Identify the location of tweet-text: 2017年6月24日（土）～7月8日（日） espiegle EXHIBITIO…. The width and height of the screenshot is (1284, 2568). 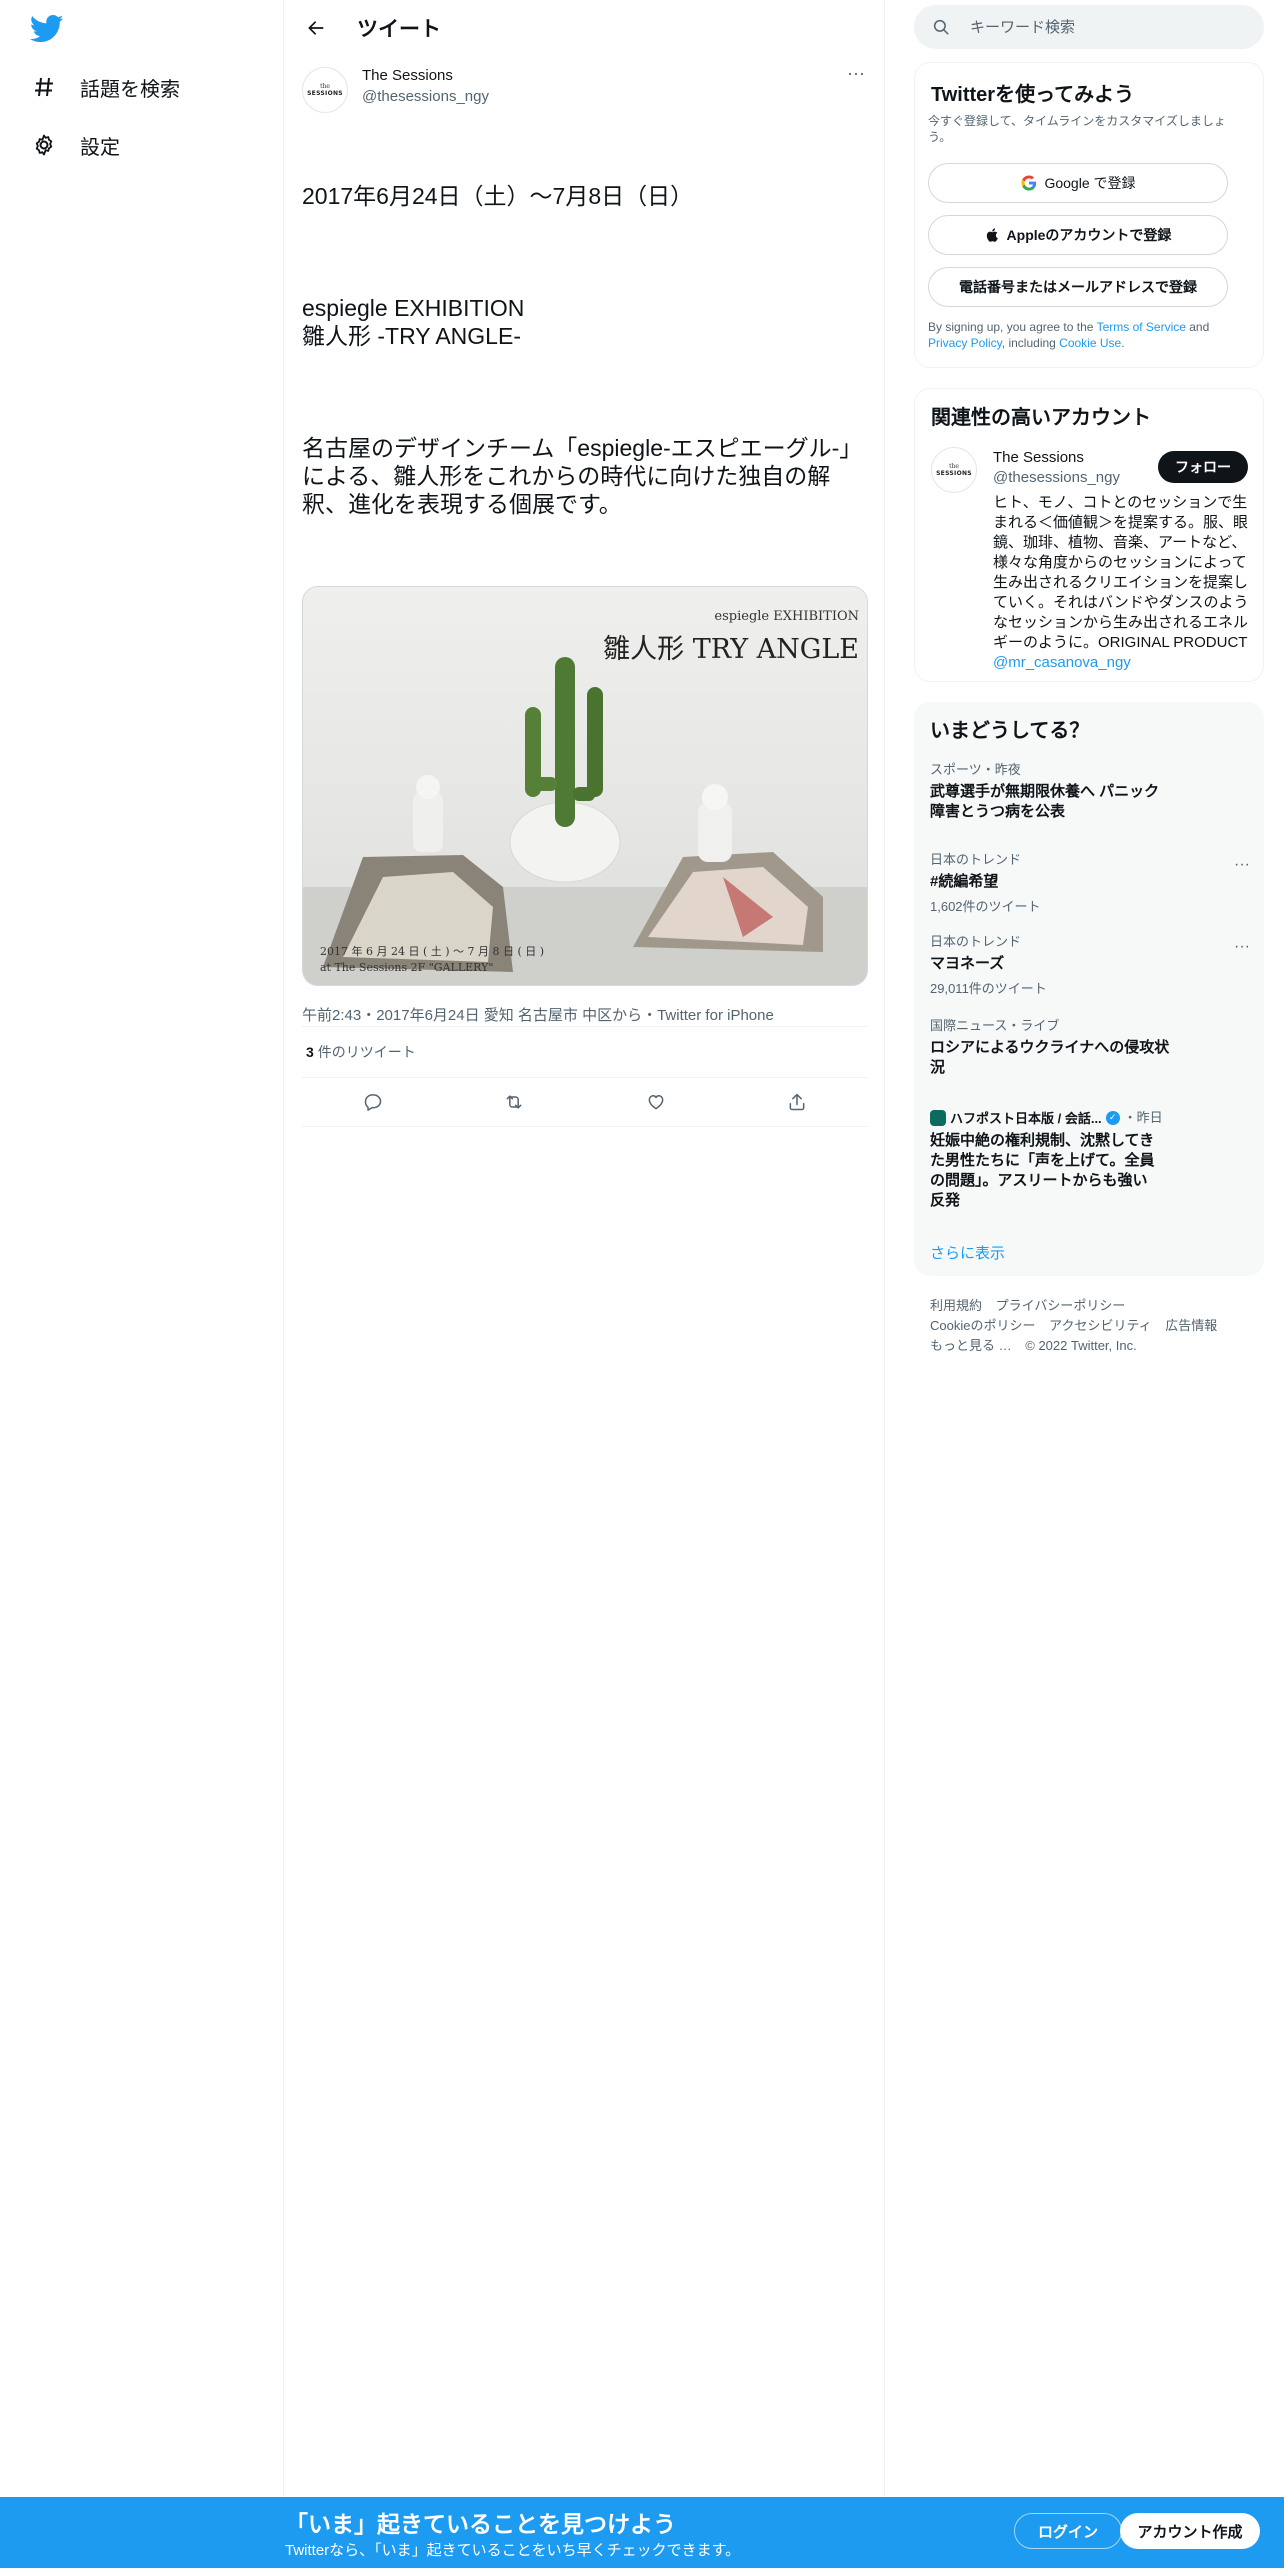
(585, 350).